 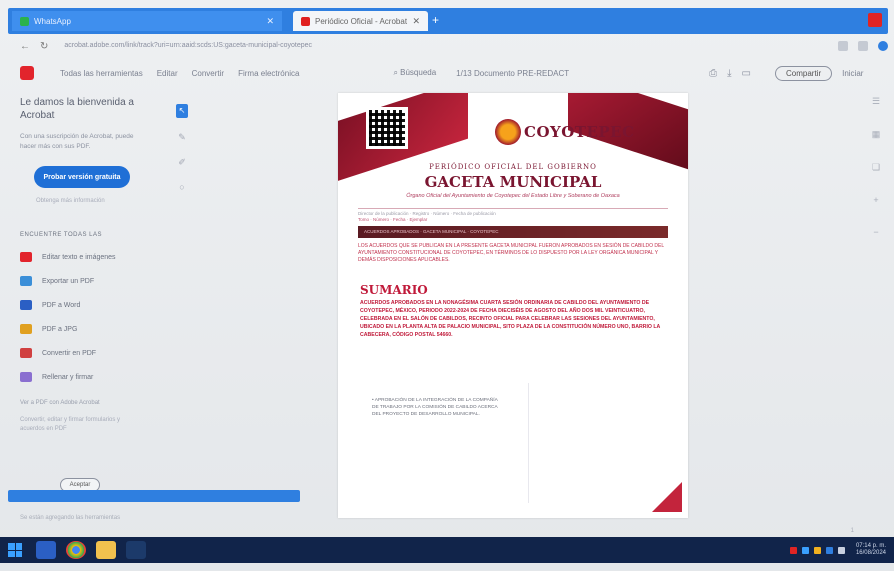 I want to click on status-text: Se están agregando las herramientas, so click(x=70, y=518).